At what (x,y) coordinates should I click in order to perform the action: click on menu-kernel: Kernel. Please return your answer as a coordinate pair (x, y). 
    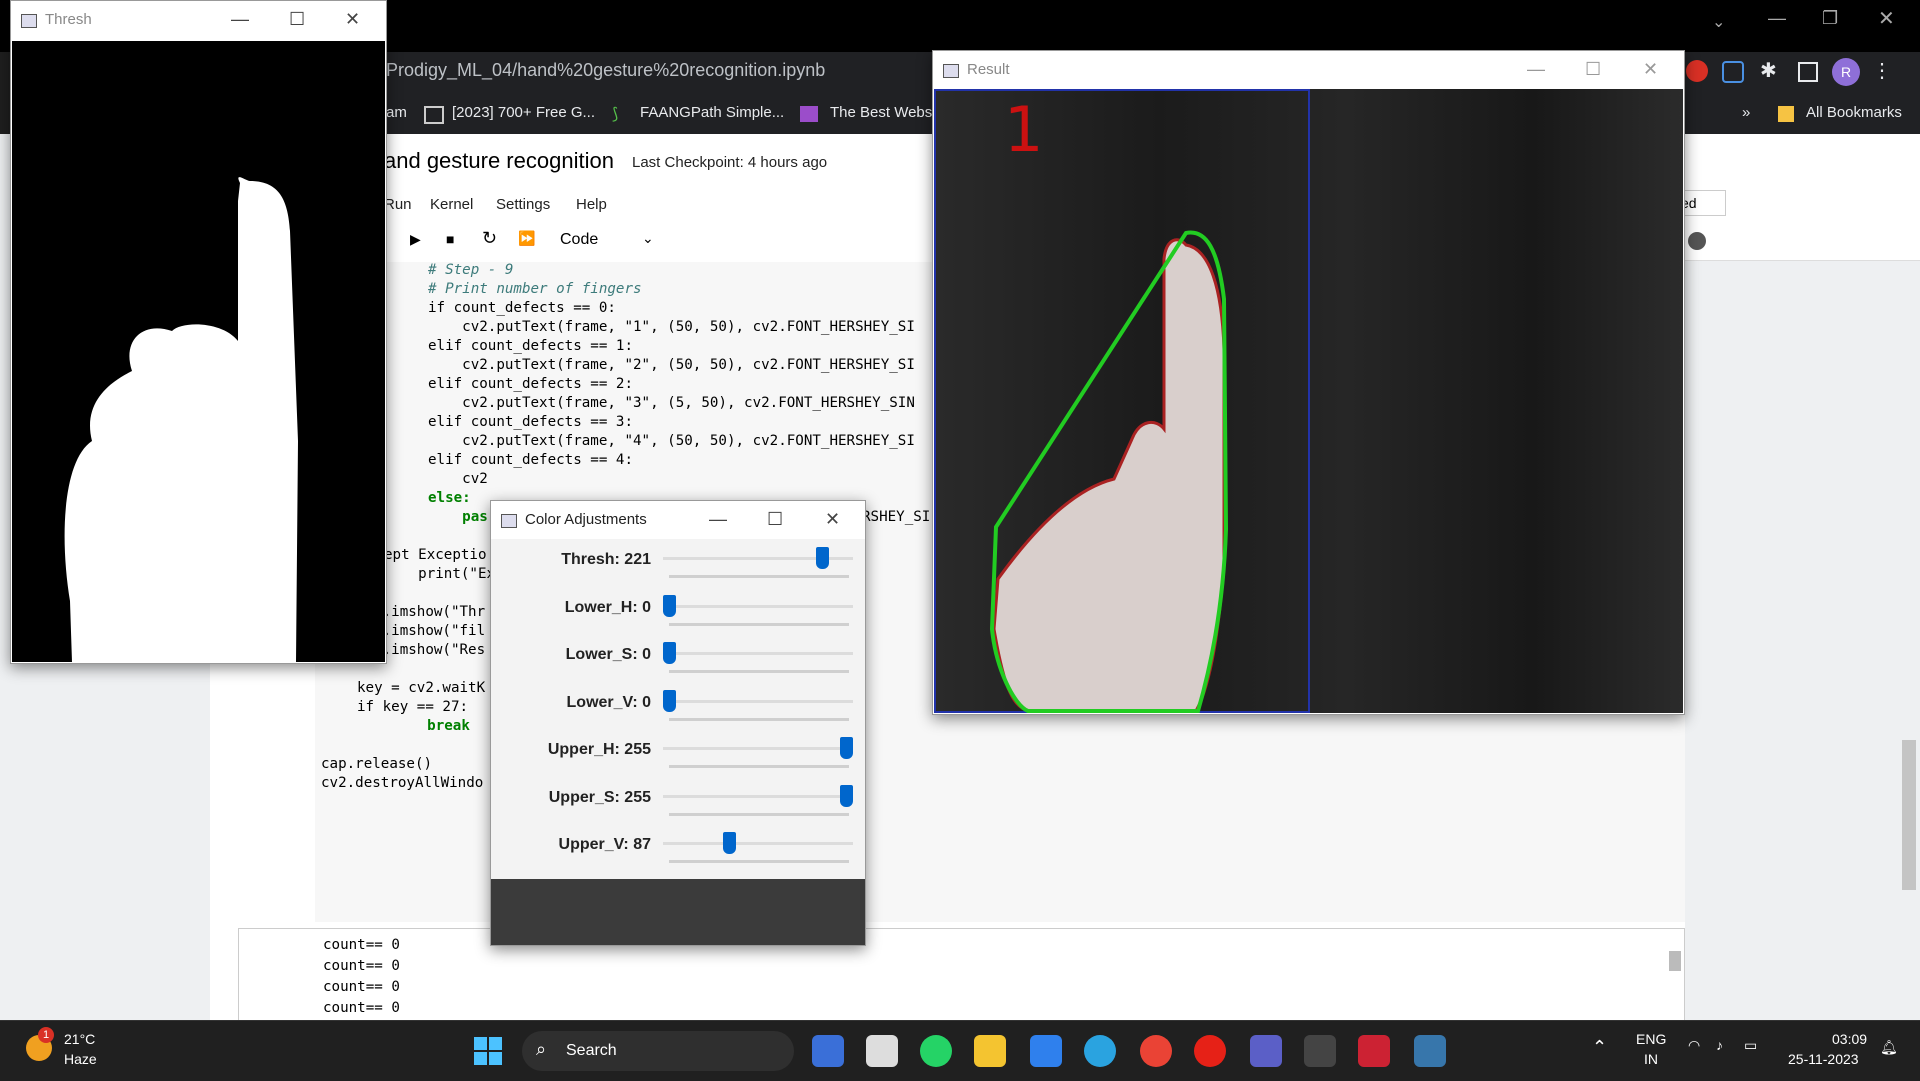
    Looking at the image, I should click on (451, 204).